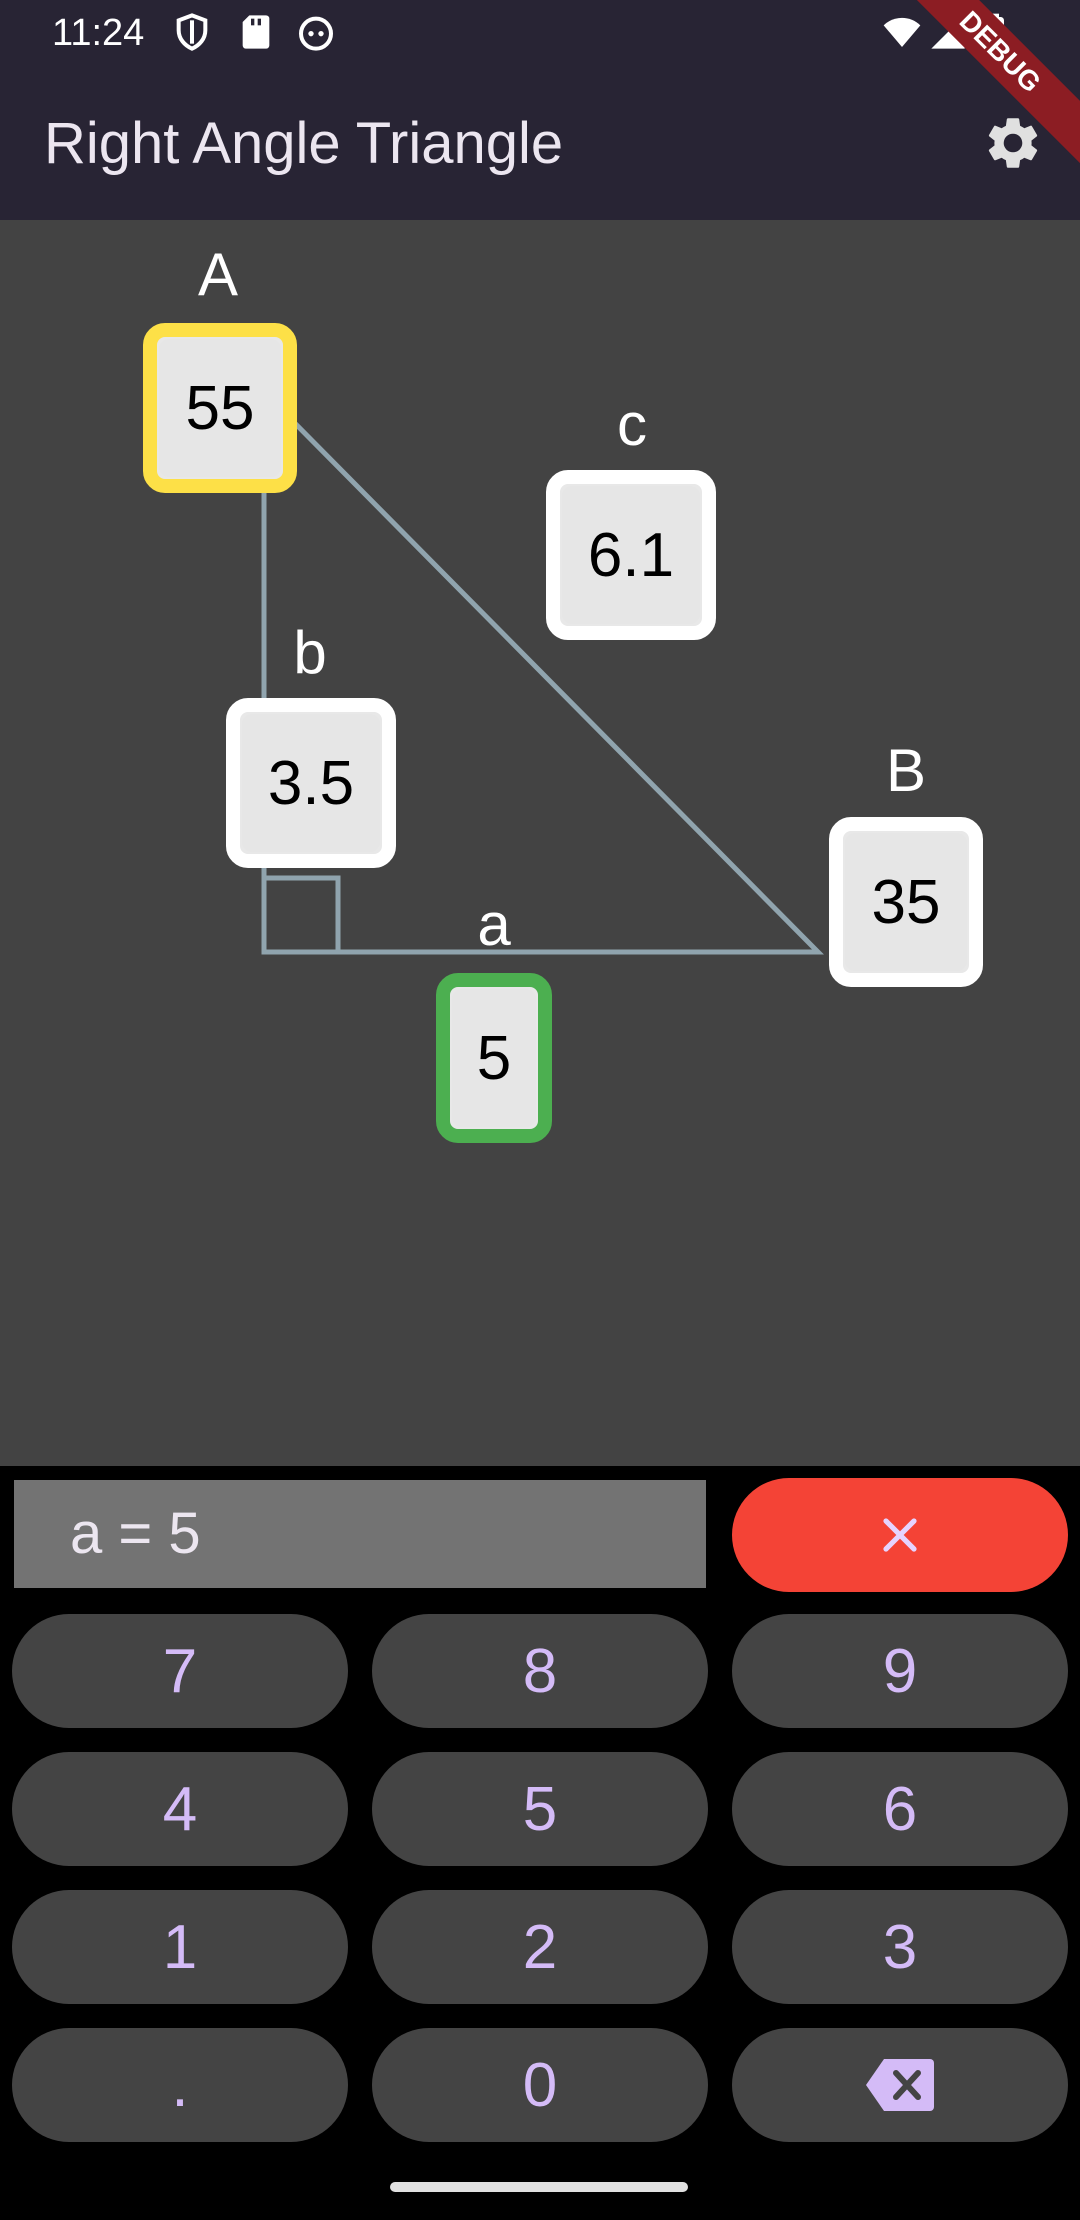 This screenshot has width=1080, height=2220. What do you see at coordinates (301, 915) in the screenshot?
I see `right-angle-marker` at bounding box center [301, 915].